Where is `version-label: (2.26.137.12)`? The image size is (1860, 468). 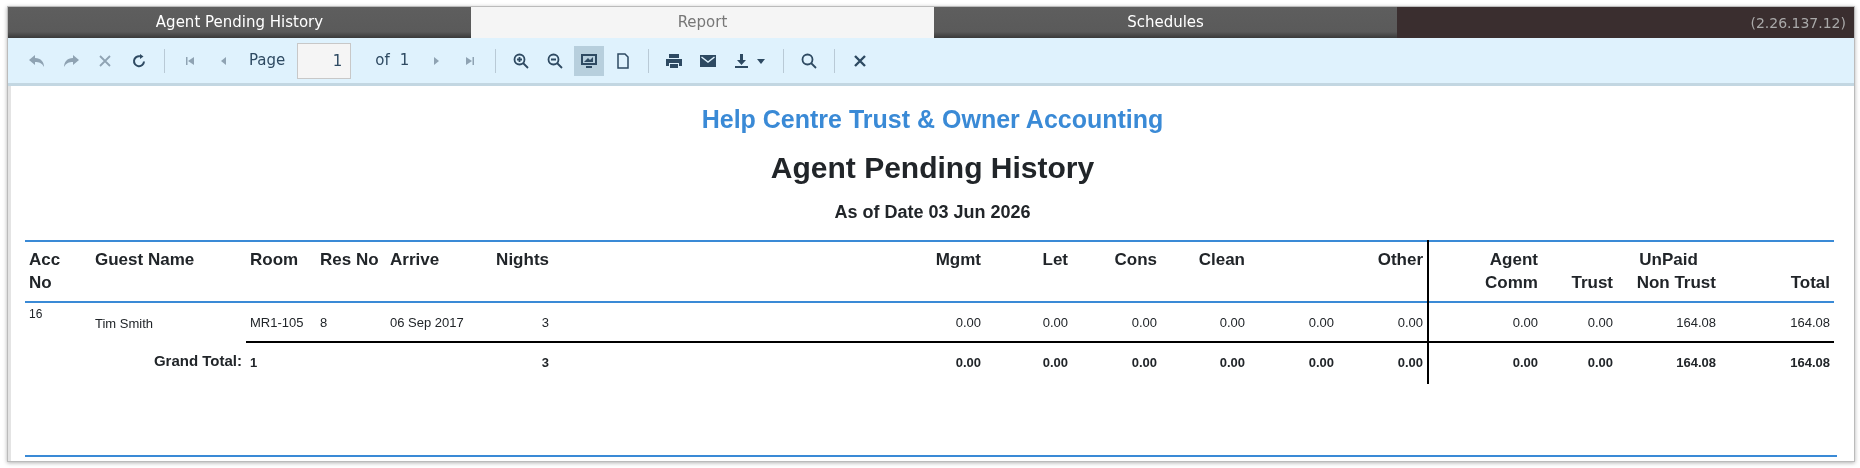
version-label: (2.26.137.12) is located at coordinates (1798, 23).